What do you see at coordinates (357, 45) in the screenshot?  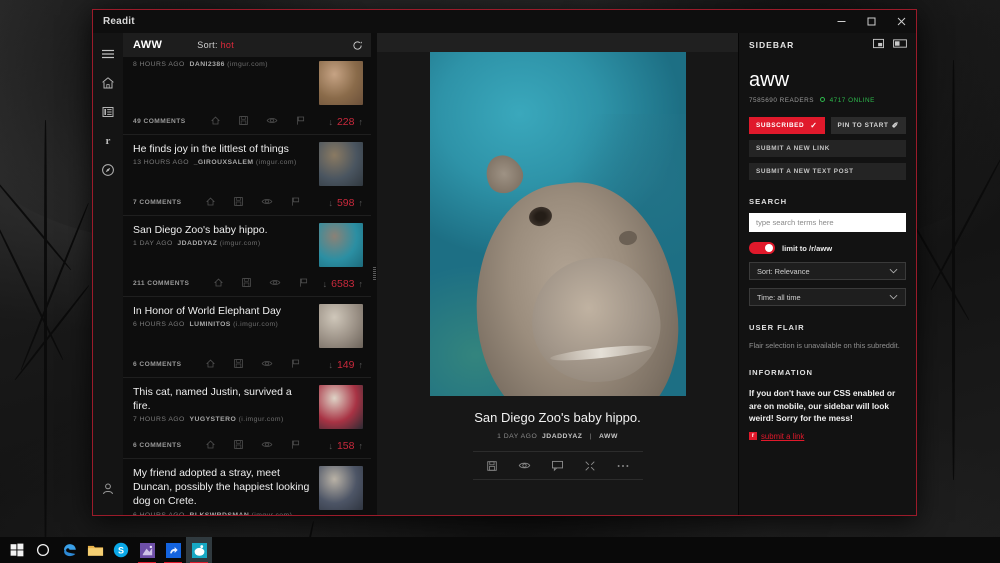 I see `refresh-icon` at bounding box center [357, 45].